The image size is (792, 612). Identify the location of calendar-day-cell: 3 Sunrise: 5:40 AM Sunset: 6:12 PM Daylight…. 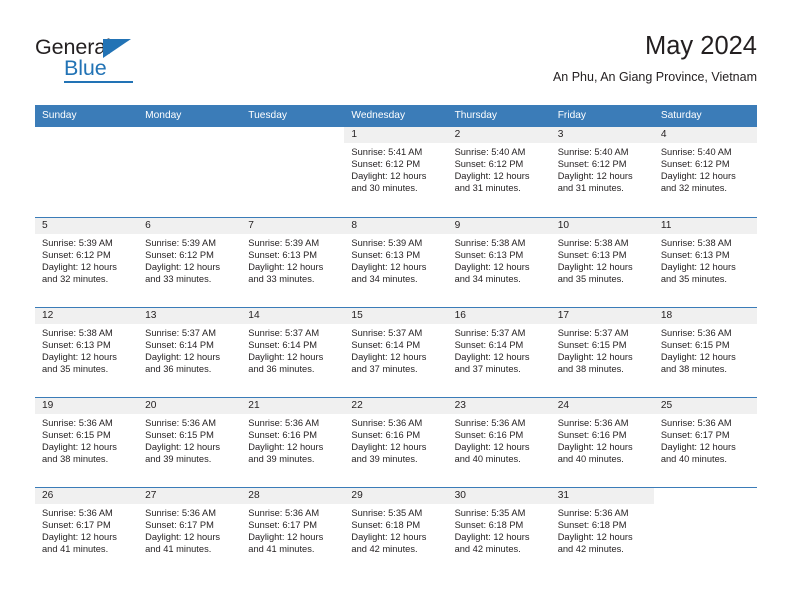
(602, 172).